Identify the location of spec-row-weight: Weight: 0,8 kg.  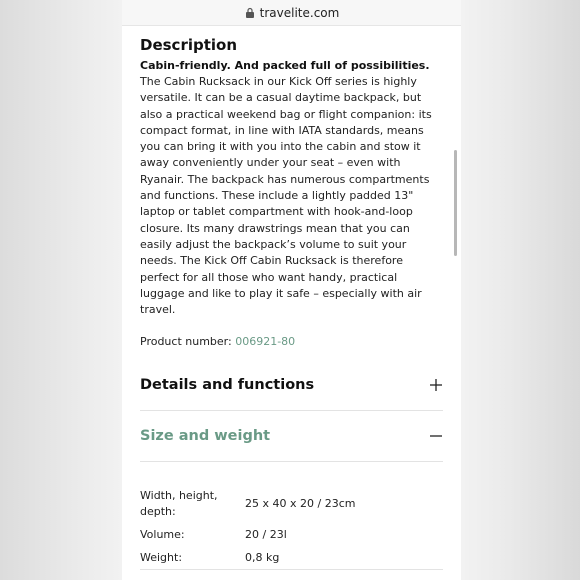
(291, 558).